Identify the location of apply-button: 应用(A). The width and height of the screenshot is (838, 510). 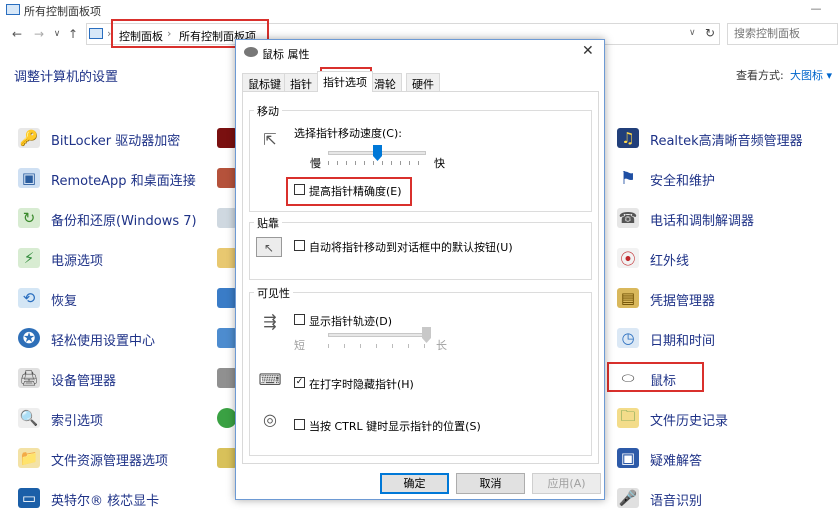
(566, 483).